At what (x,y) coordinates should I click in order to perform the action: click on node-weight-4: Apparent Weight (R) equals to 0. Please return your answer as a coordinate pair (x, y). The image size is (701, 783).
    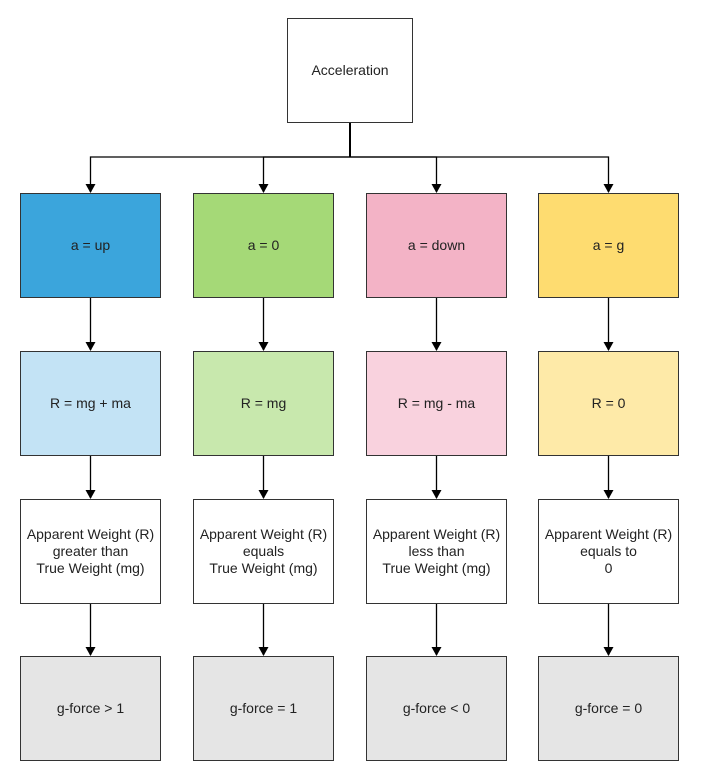
    Looking at the image, I should click on (608, 551).